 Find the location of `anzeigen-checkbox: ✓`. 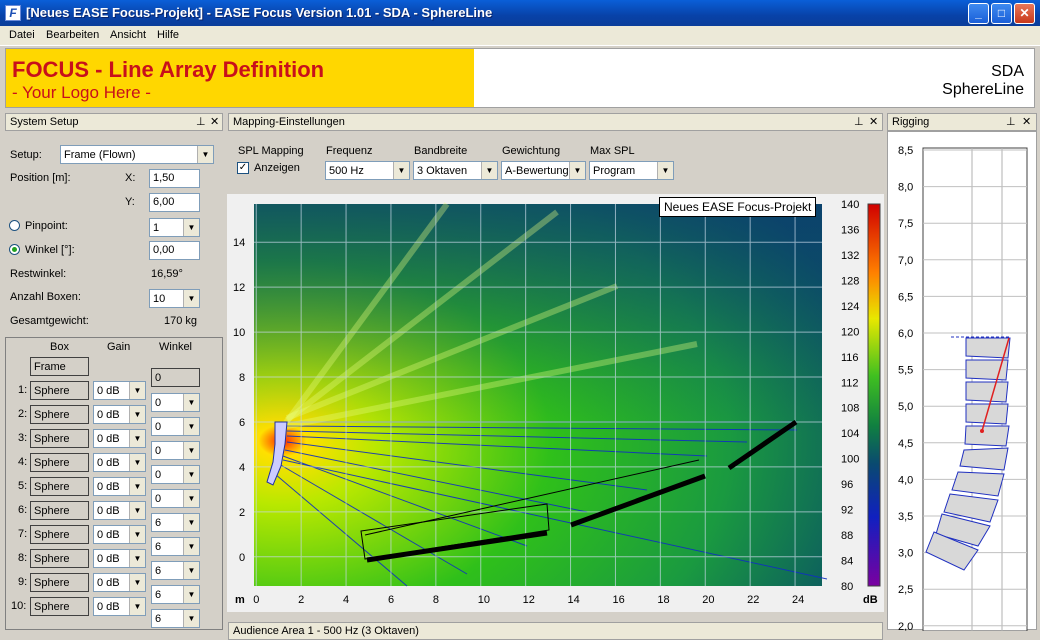

anzeigen-checkbox: ✓ is located at coordinates (243, 168).